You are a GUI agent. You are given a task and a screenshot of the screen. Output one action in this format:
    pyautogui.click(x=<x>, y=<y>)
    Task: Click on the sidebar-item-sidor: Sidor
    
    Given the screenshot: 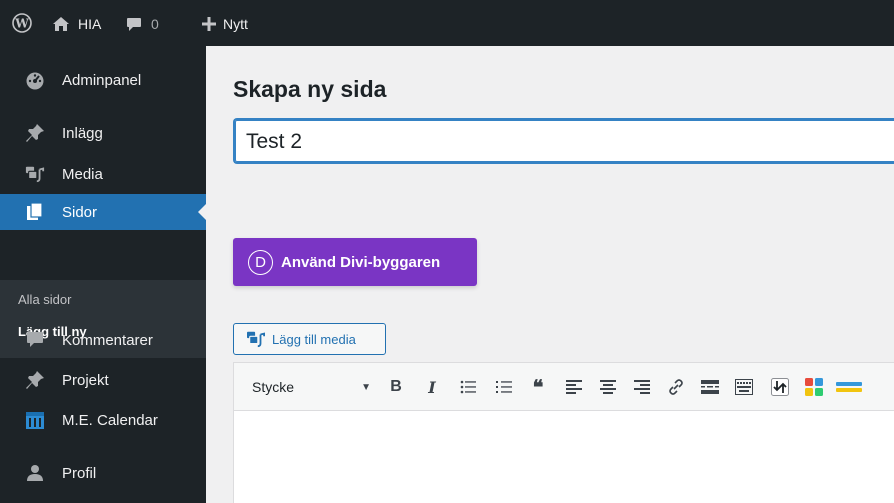 What is the action you would take?
    pyautogui.click(x=103, y=212)
    